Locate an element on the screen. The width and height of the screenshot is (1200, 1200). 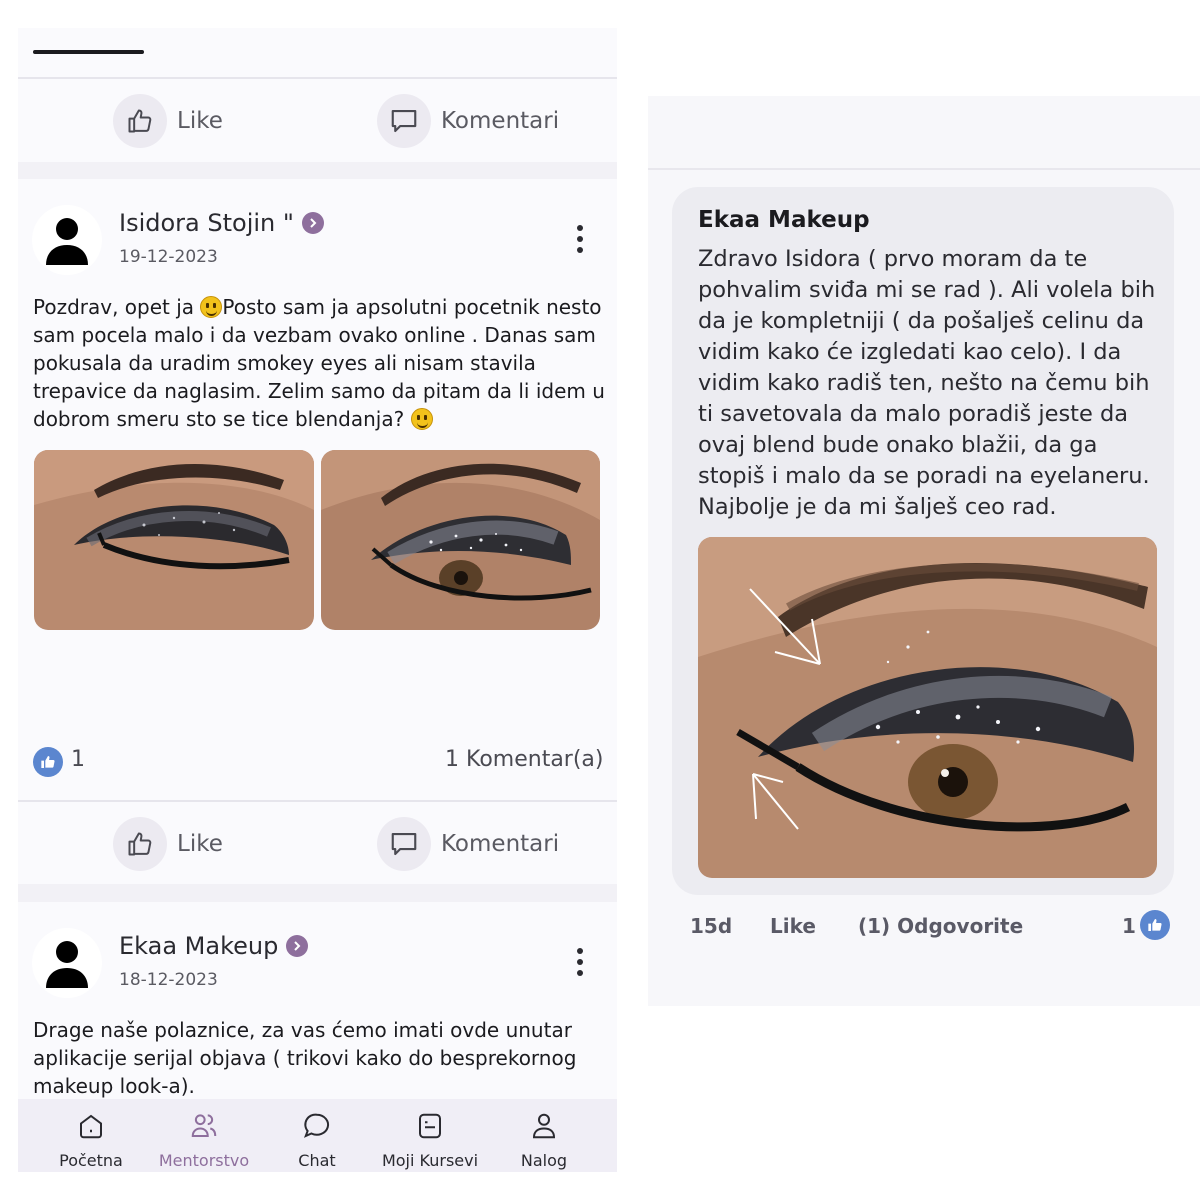
reply-button: (1) Odgovorite is located at coordinates (940, 926).